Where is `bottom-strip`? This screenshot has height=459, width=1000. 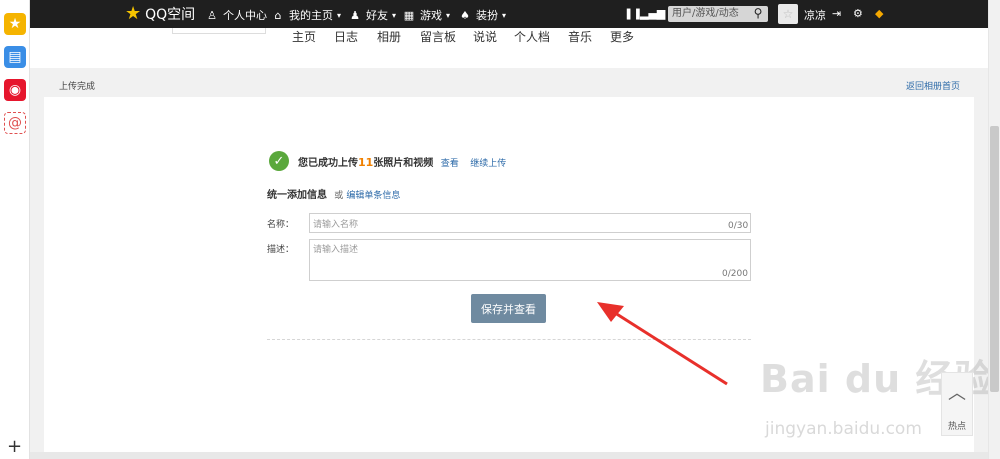 bottom-strip is located at coordinates (509, 455).